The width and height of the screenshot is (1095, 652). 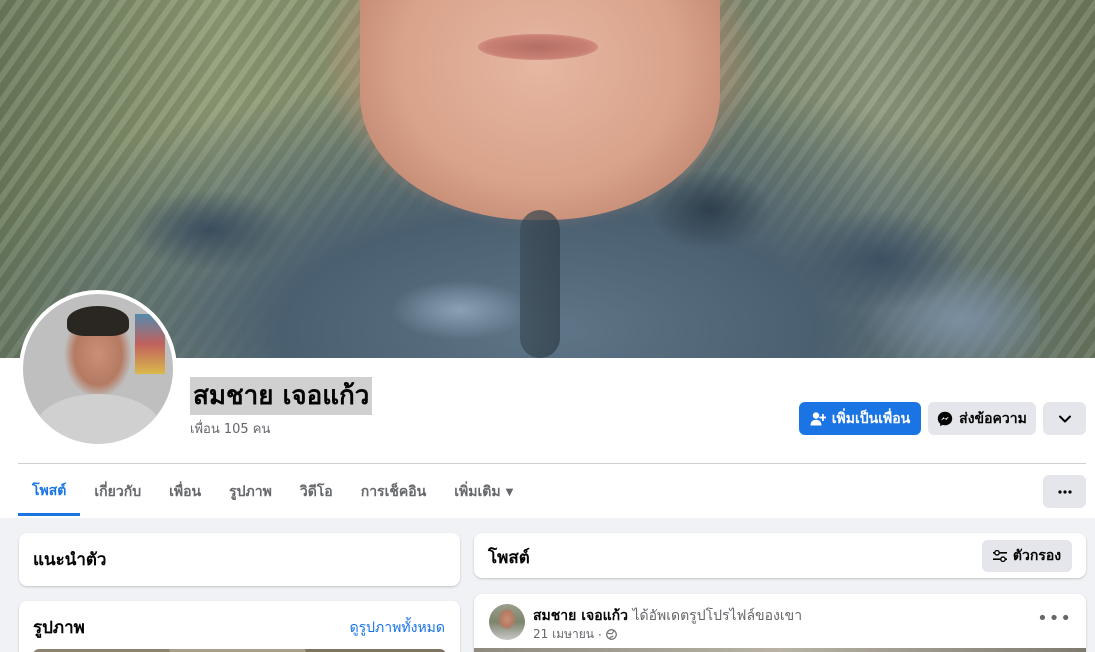 I want to click on intro-title: แนะนำตัว, so click(x=70, y=560).